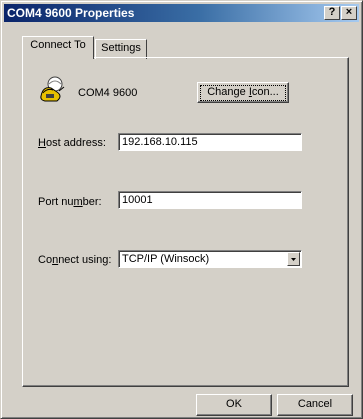 Image resolution: width=363 pixels, height=419 pixels. What do you see at coordinates (349, 13) in the screenshot?
I see `close-button: ×` at bounding box center [349, 13].